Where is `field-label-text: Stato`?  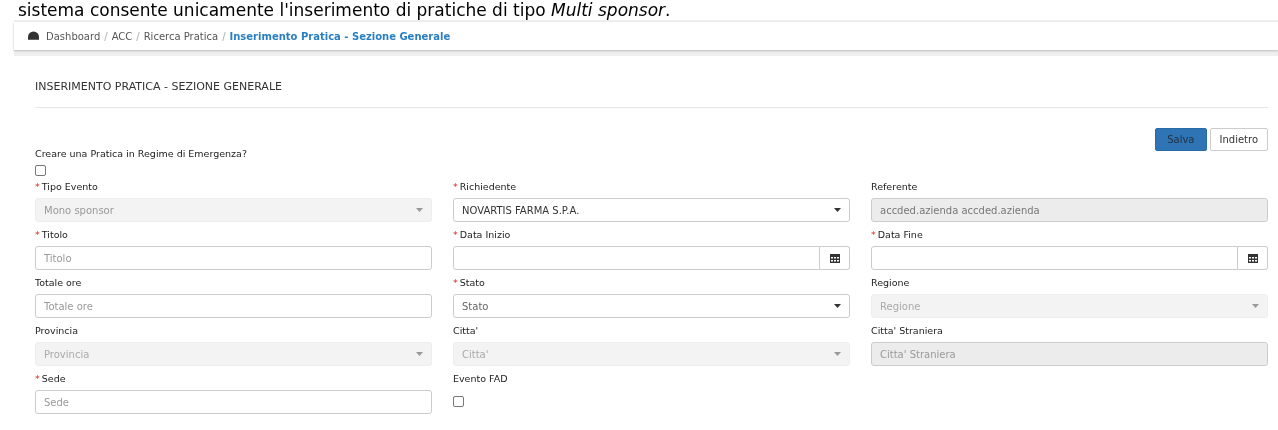
field-label-text: Stato is located at coordinates (472, 282).